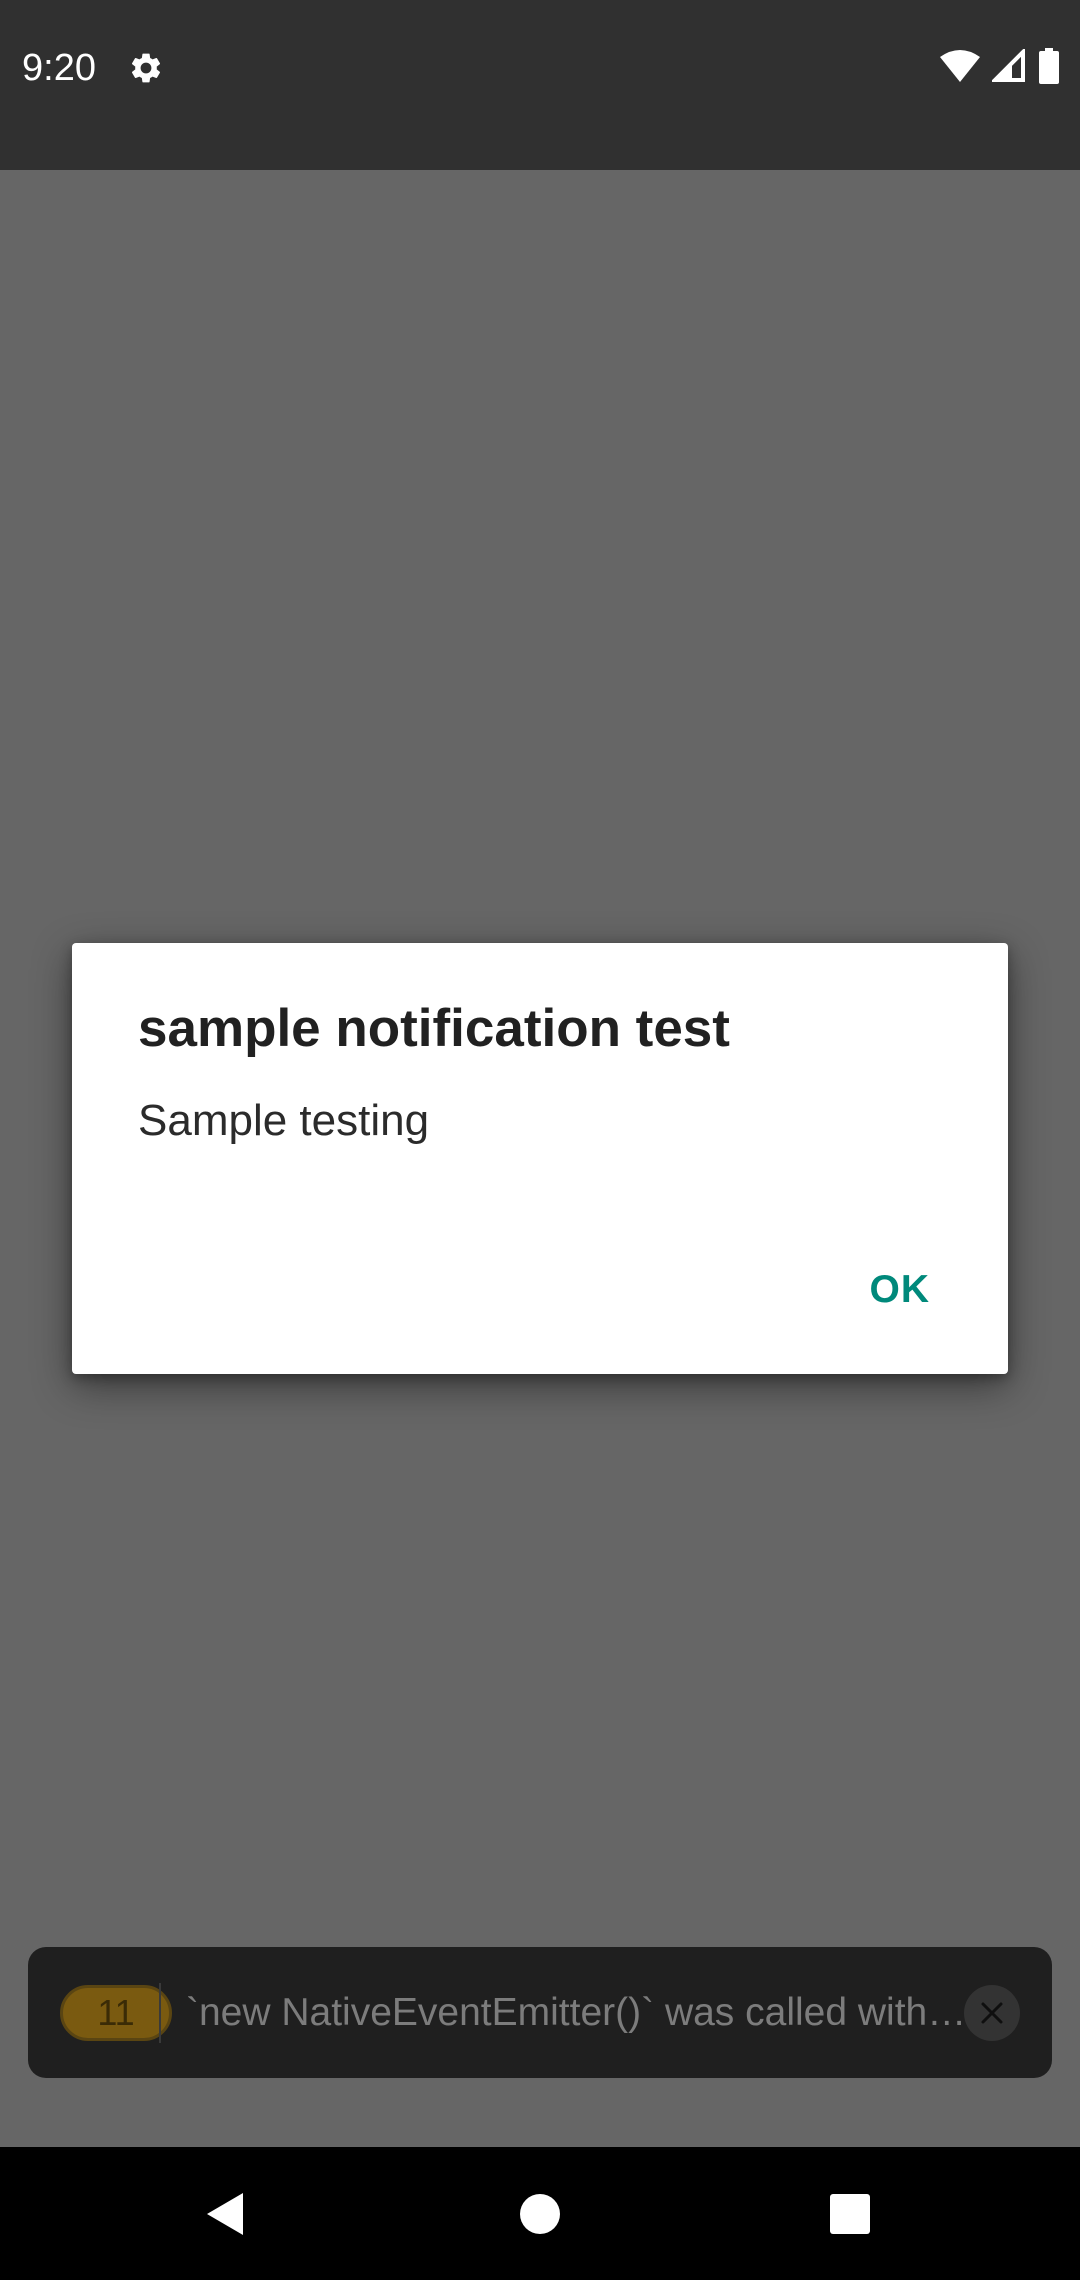 The height and width of the screenshot is (2280, 1080). What do you see at coordinates (146, 68) in the screenshot?
I see `settings-icon` at bounding box center [146, 68].